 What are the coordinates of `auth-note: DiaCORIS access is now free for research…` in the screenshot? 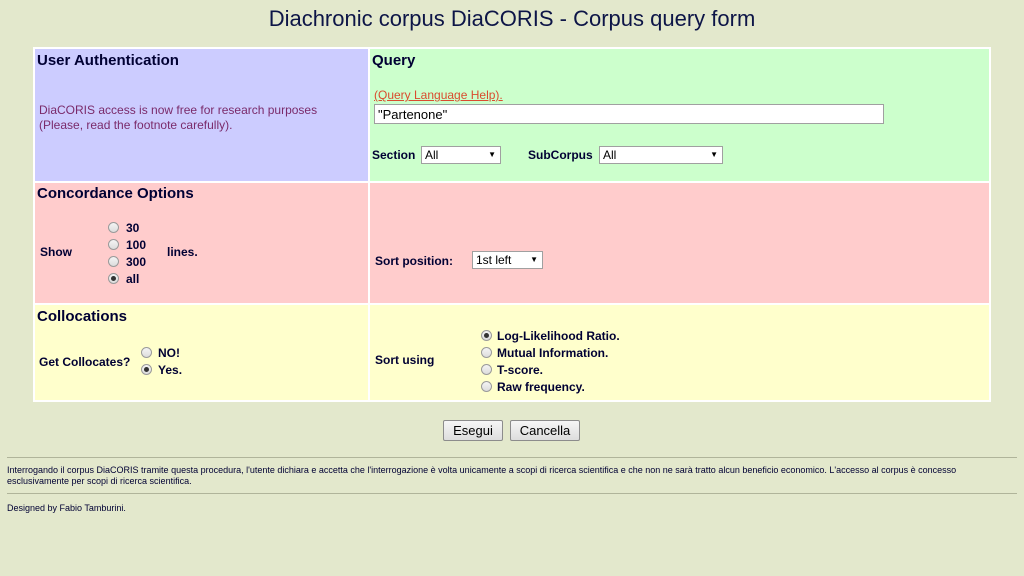 It's located at (178, 118).